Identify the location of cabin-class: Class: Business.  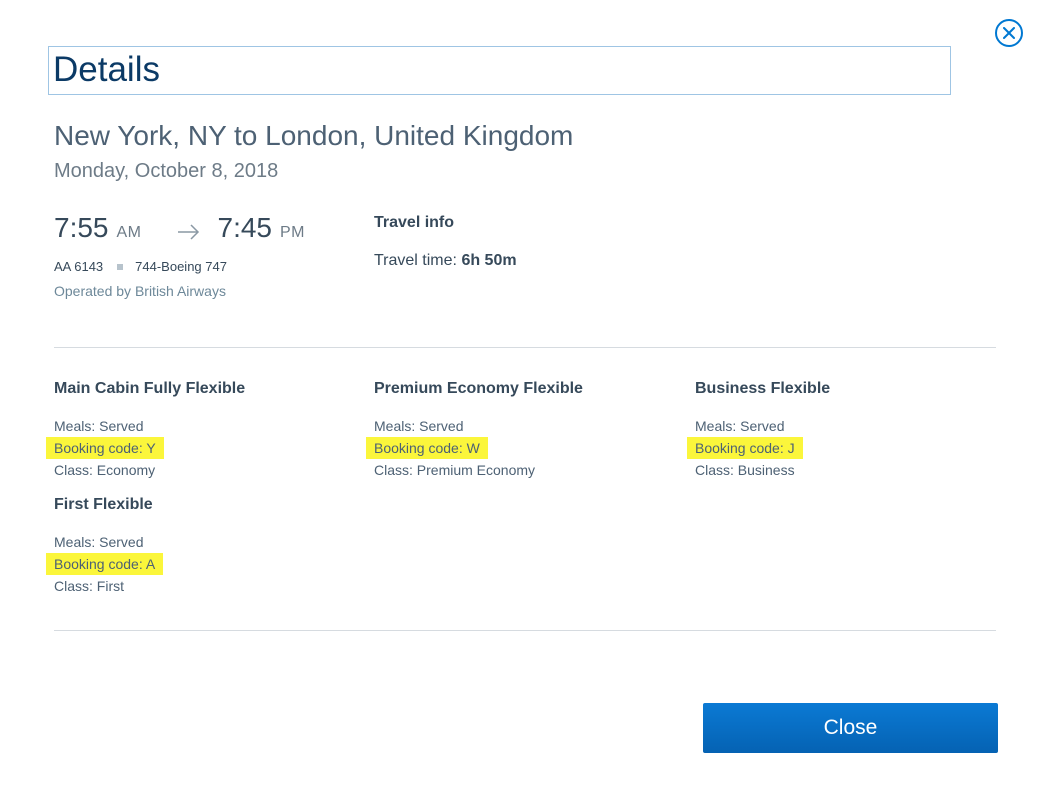
(745, 470).